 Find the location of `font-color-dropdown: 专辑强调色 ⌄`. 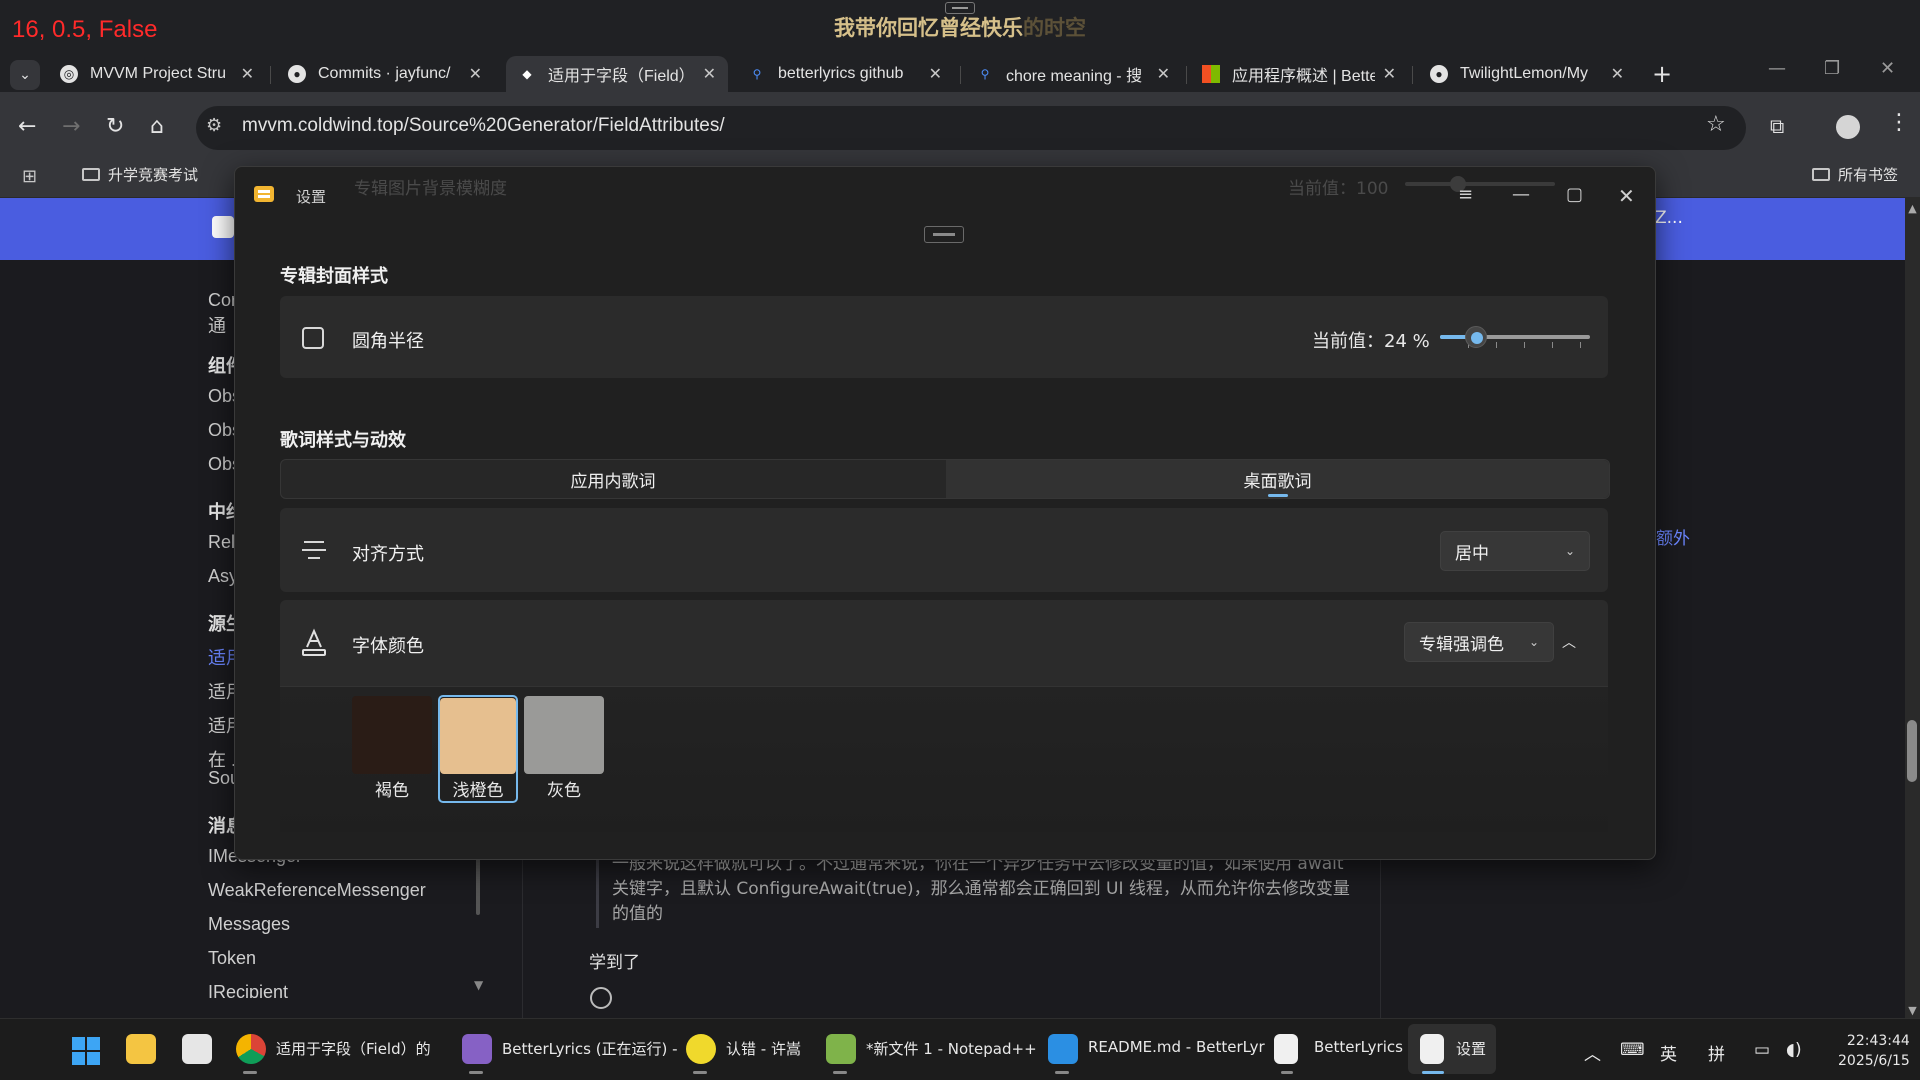

font-color-dropdown: 专辑强调色 ⌄ is located at coordinates (1479, 642).